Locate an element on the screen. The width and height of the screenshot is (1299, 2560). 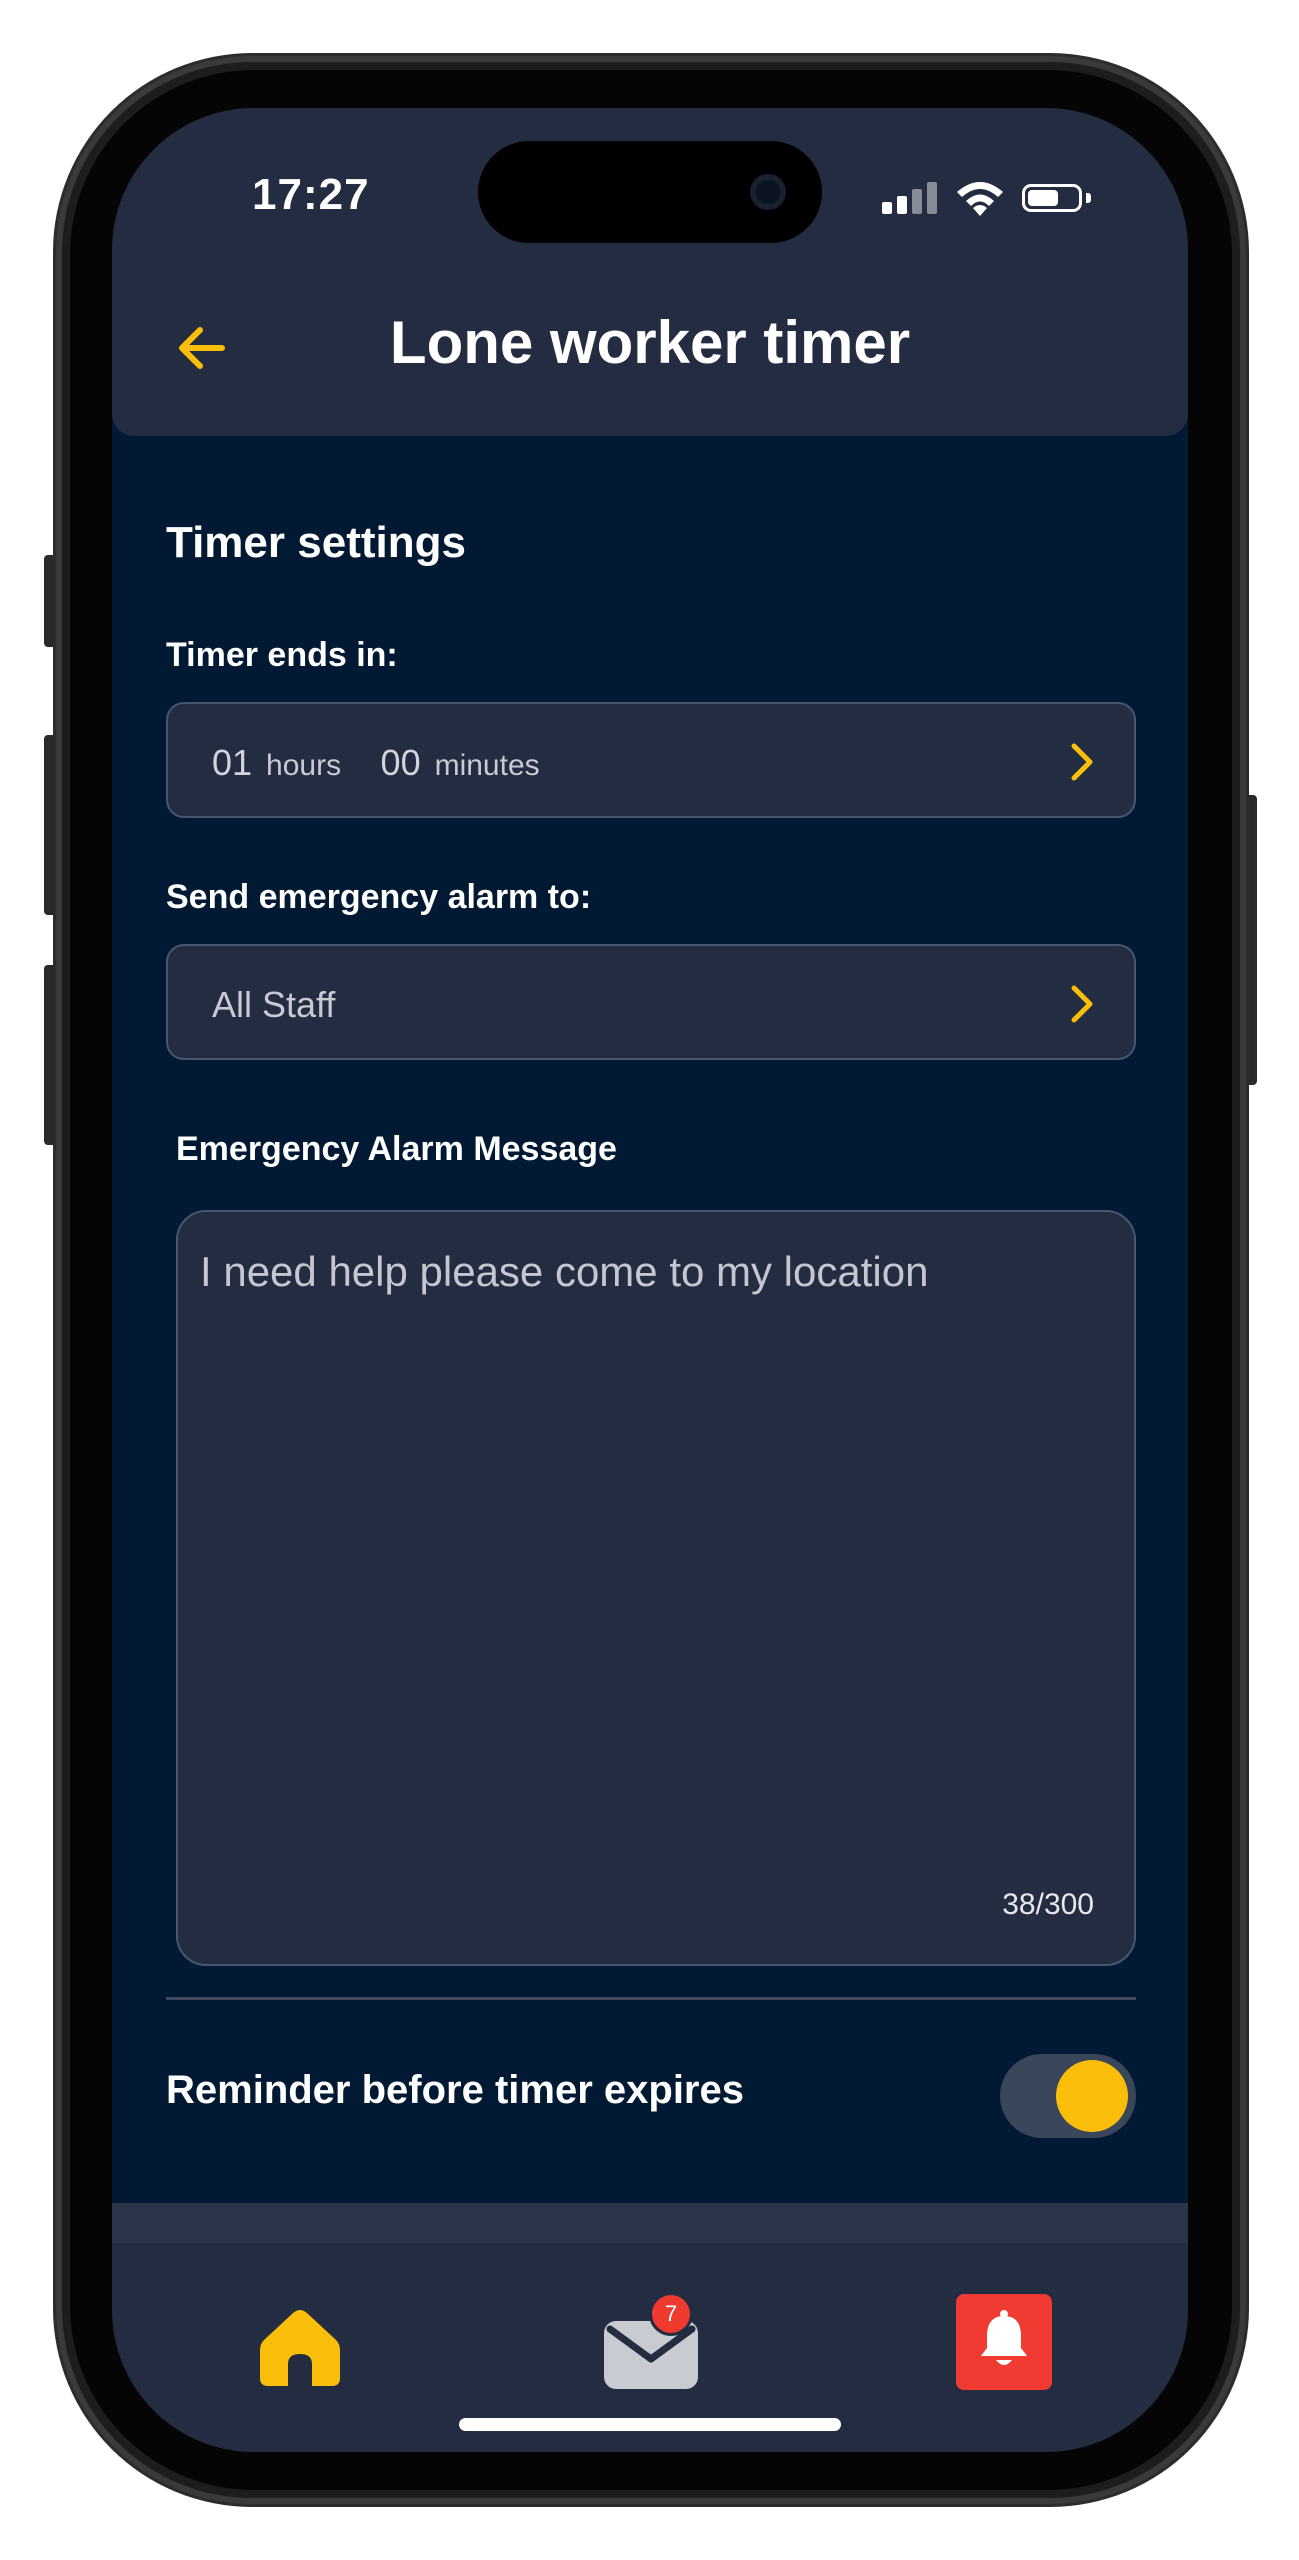
reminder-toggle is located at coordinates (1068, 2096).